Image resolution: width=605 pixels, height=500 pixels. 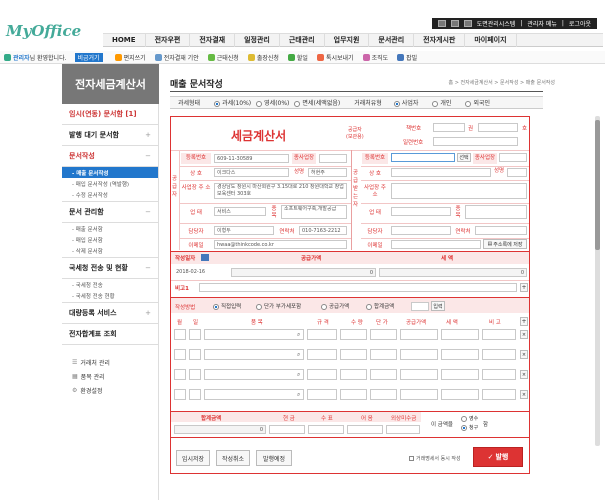 What do you see at coordinates (441, 172) in the screenshot?
I see `receiver-company-input` at bounding box center [441, 172].